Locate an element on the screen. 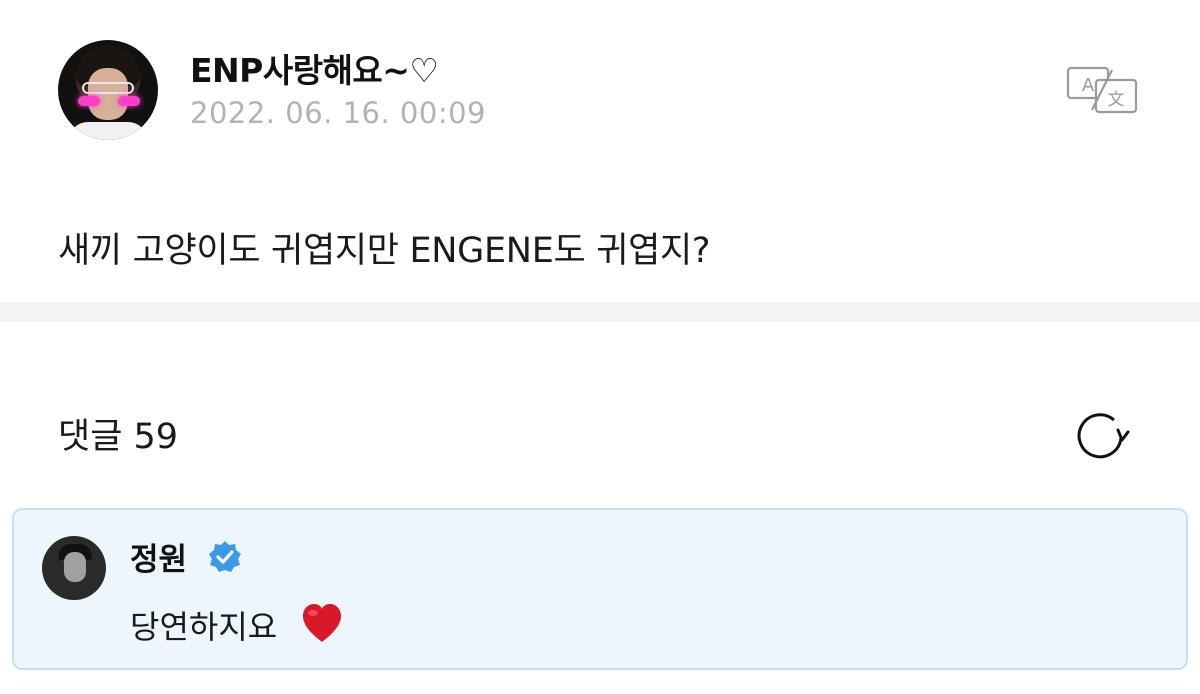 This screenshot has width=1200, height=694. commenter-avatar is located at coordinates (74, 568).